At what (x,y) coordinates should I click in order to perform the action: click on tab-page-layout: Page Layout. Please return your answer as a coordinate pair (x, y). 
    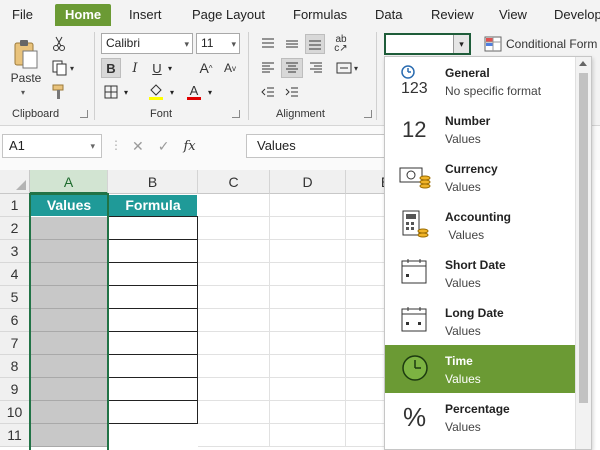
    Looking at the image, I should click on (228, 15).